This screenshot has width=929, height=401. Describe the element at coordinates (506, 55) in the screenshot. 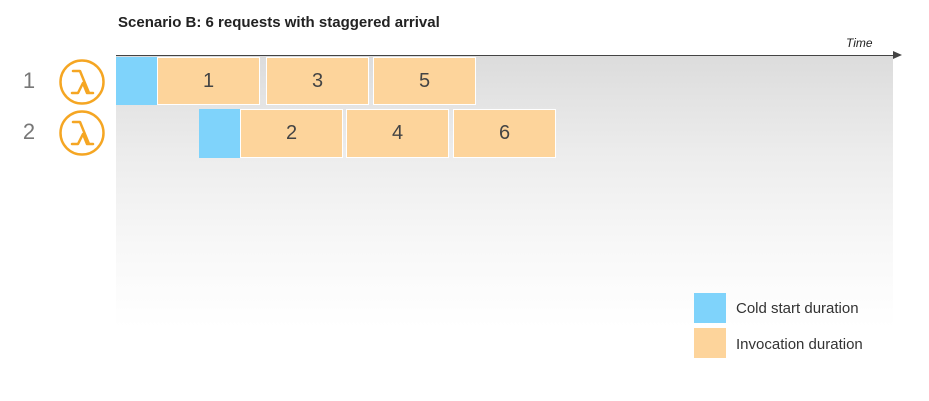

I see `time-axis` at that location.